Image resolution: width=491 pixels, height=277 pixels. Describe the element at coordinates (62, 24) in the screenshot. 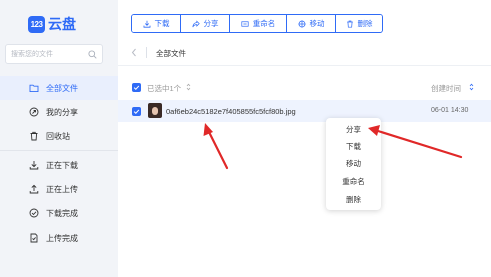

I see `logo-text: 云盘` at that location.